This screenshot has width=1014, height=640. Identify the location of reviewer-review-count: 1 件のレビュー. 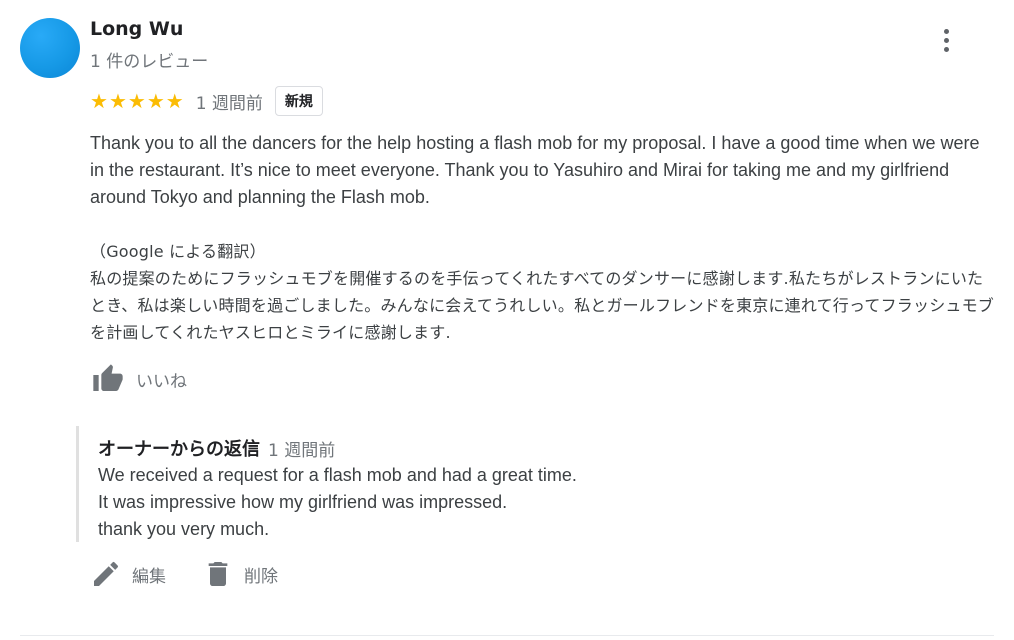
(149, 62).